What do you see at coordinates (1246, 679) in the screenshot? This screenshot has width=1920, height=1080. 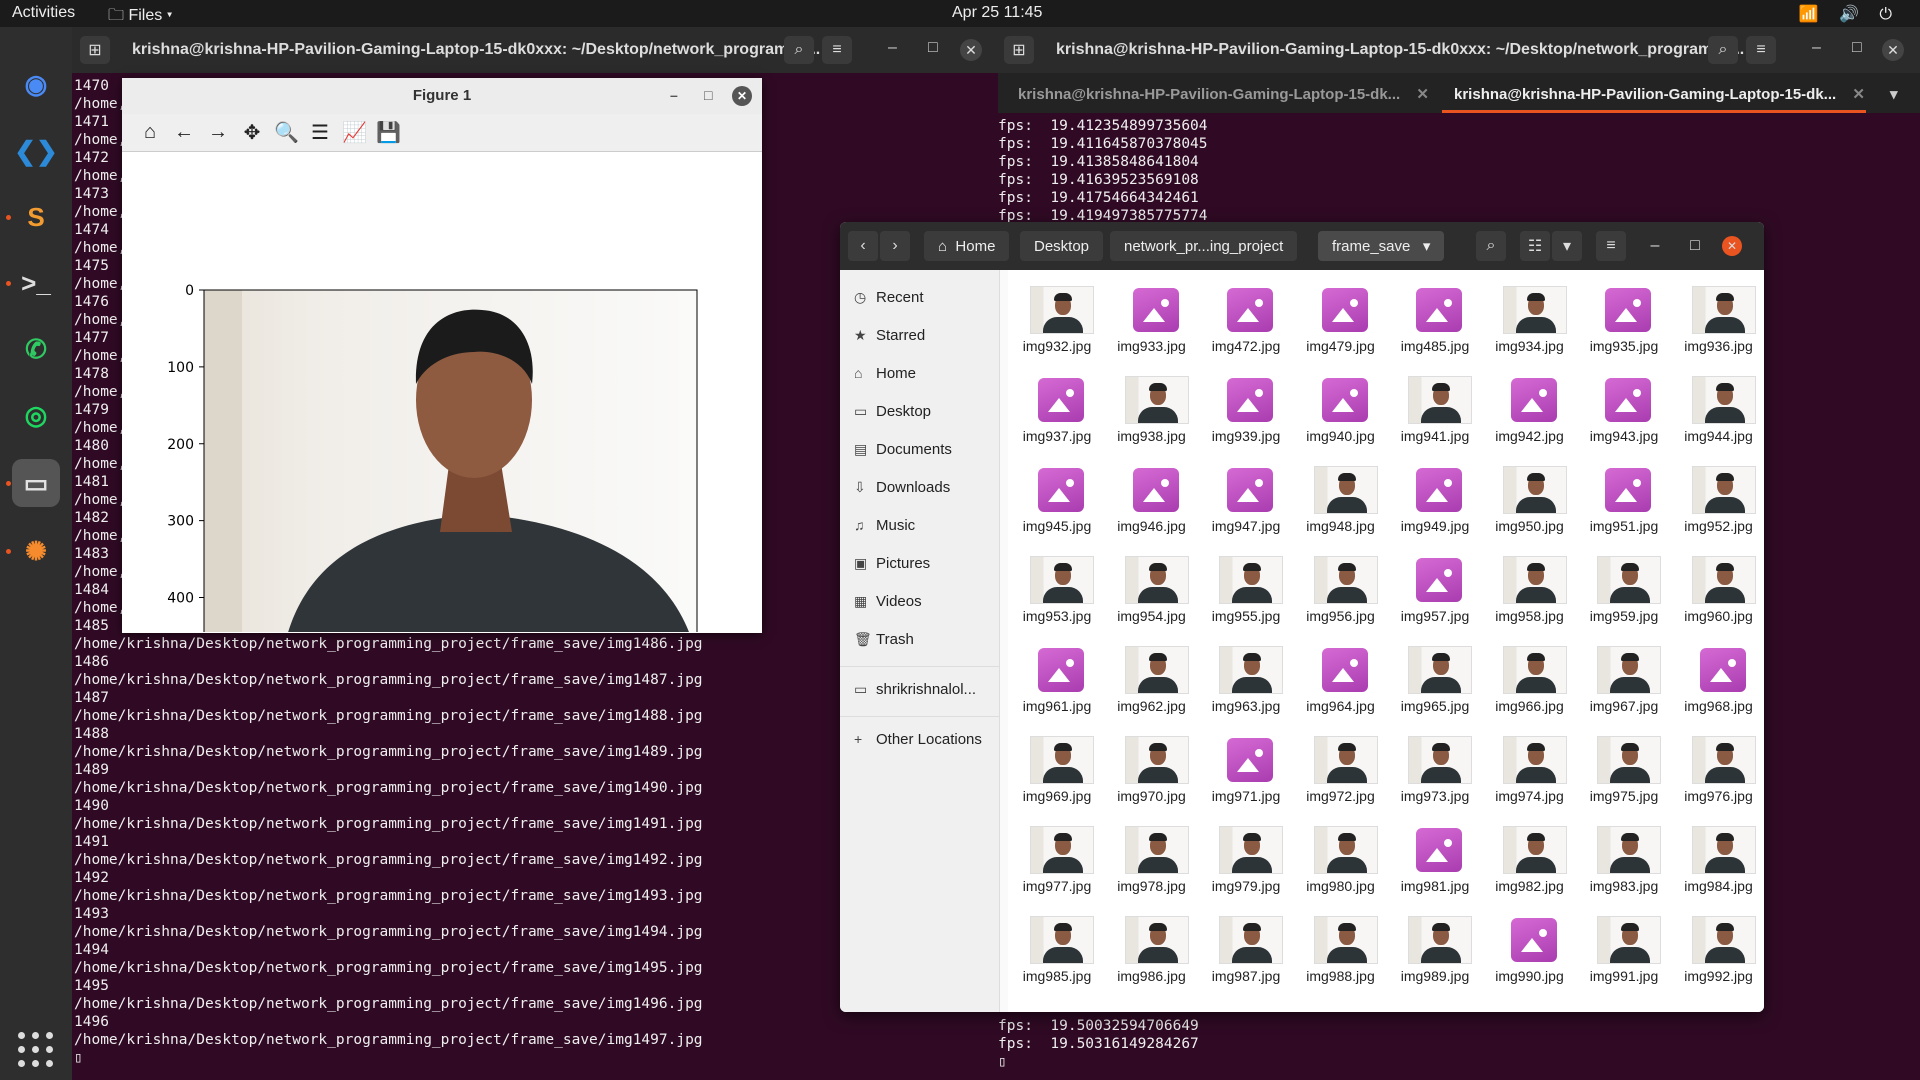 I see `file-item: img963.jpg` at bounding box center [1246, 679].